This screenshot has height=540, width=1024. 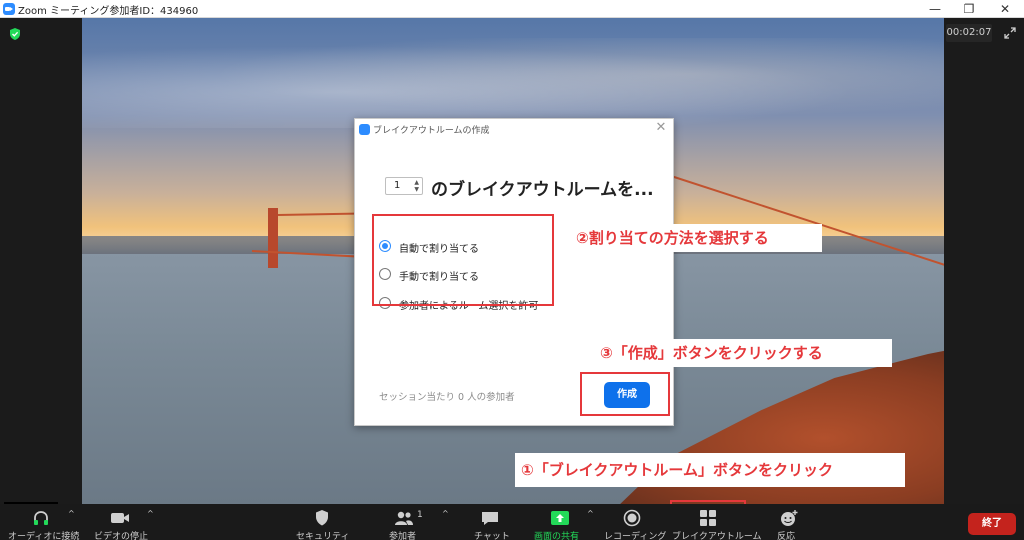 I want to click on participants-button: 1 ^ 参加者, so click(x=421, y=522).